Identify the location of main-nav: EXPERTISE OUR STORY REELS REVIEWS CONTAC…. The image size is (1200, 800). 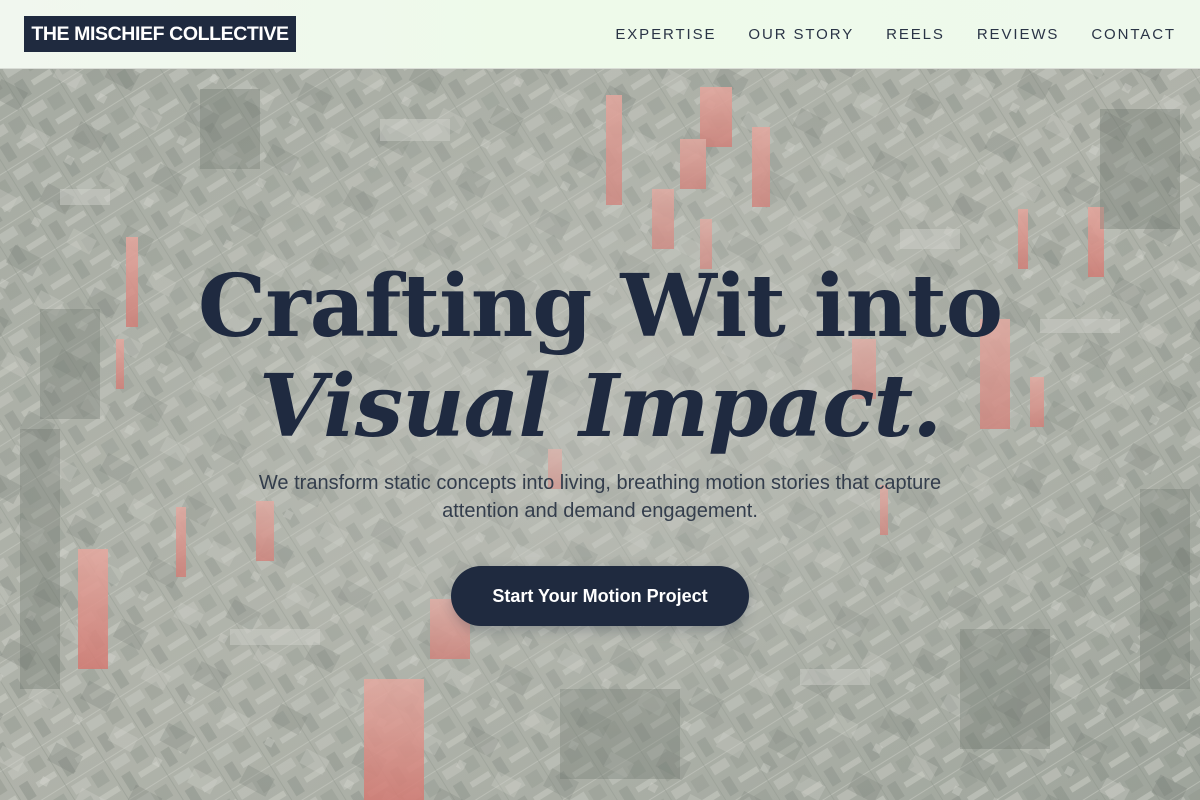
(895, 34).